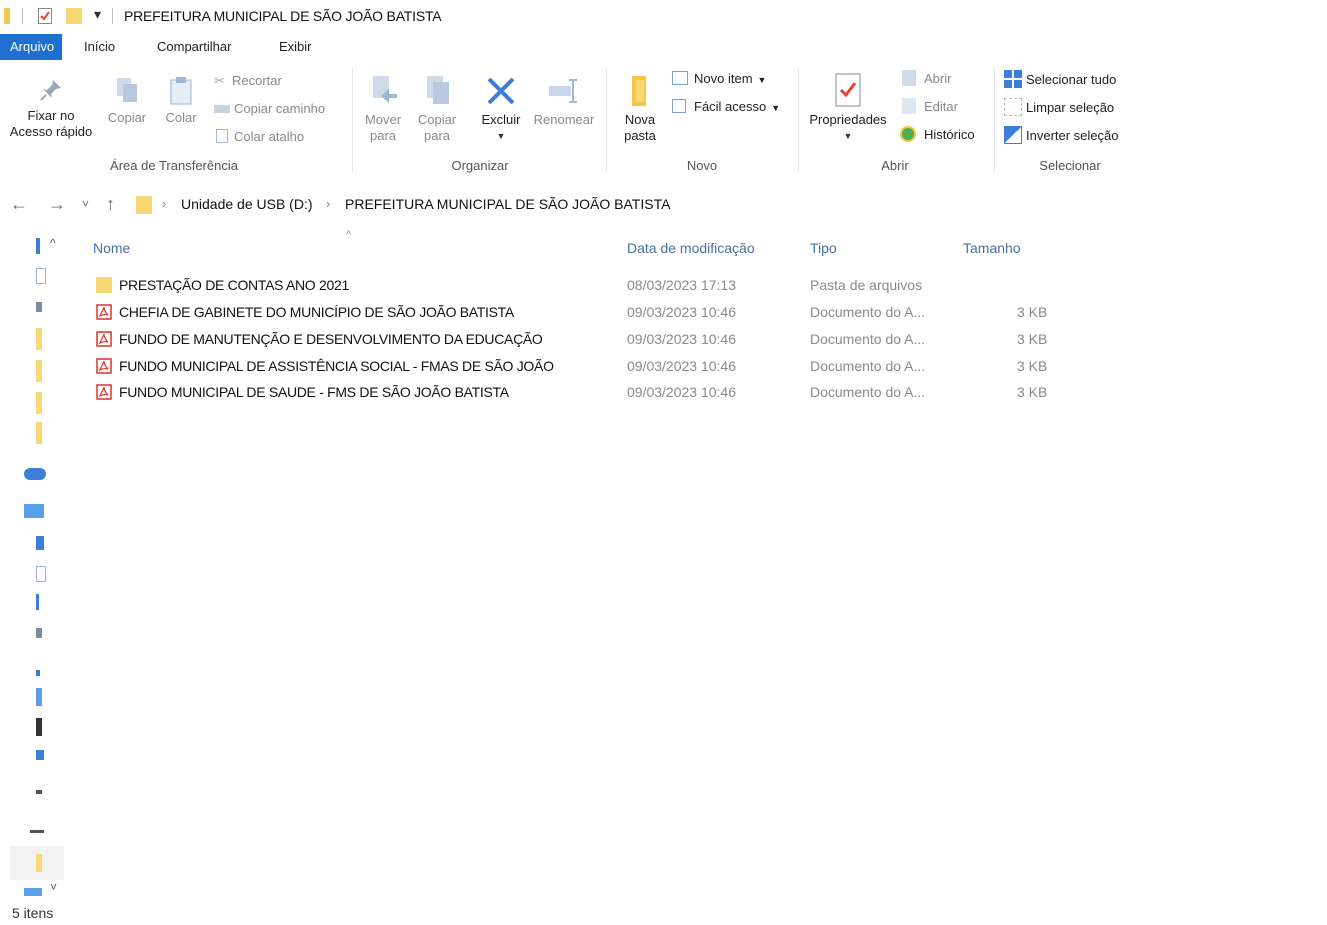  What do you see at coordinates (383, 109) in the screenshot?
I see `move-to-button: Mover para` at bounding box center [383, 109].